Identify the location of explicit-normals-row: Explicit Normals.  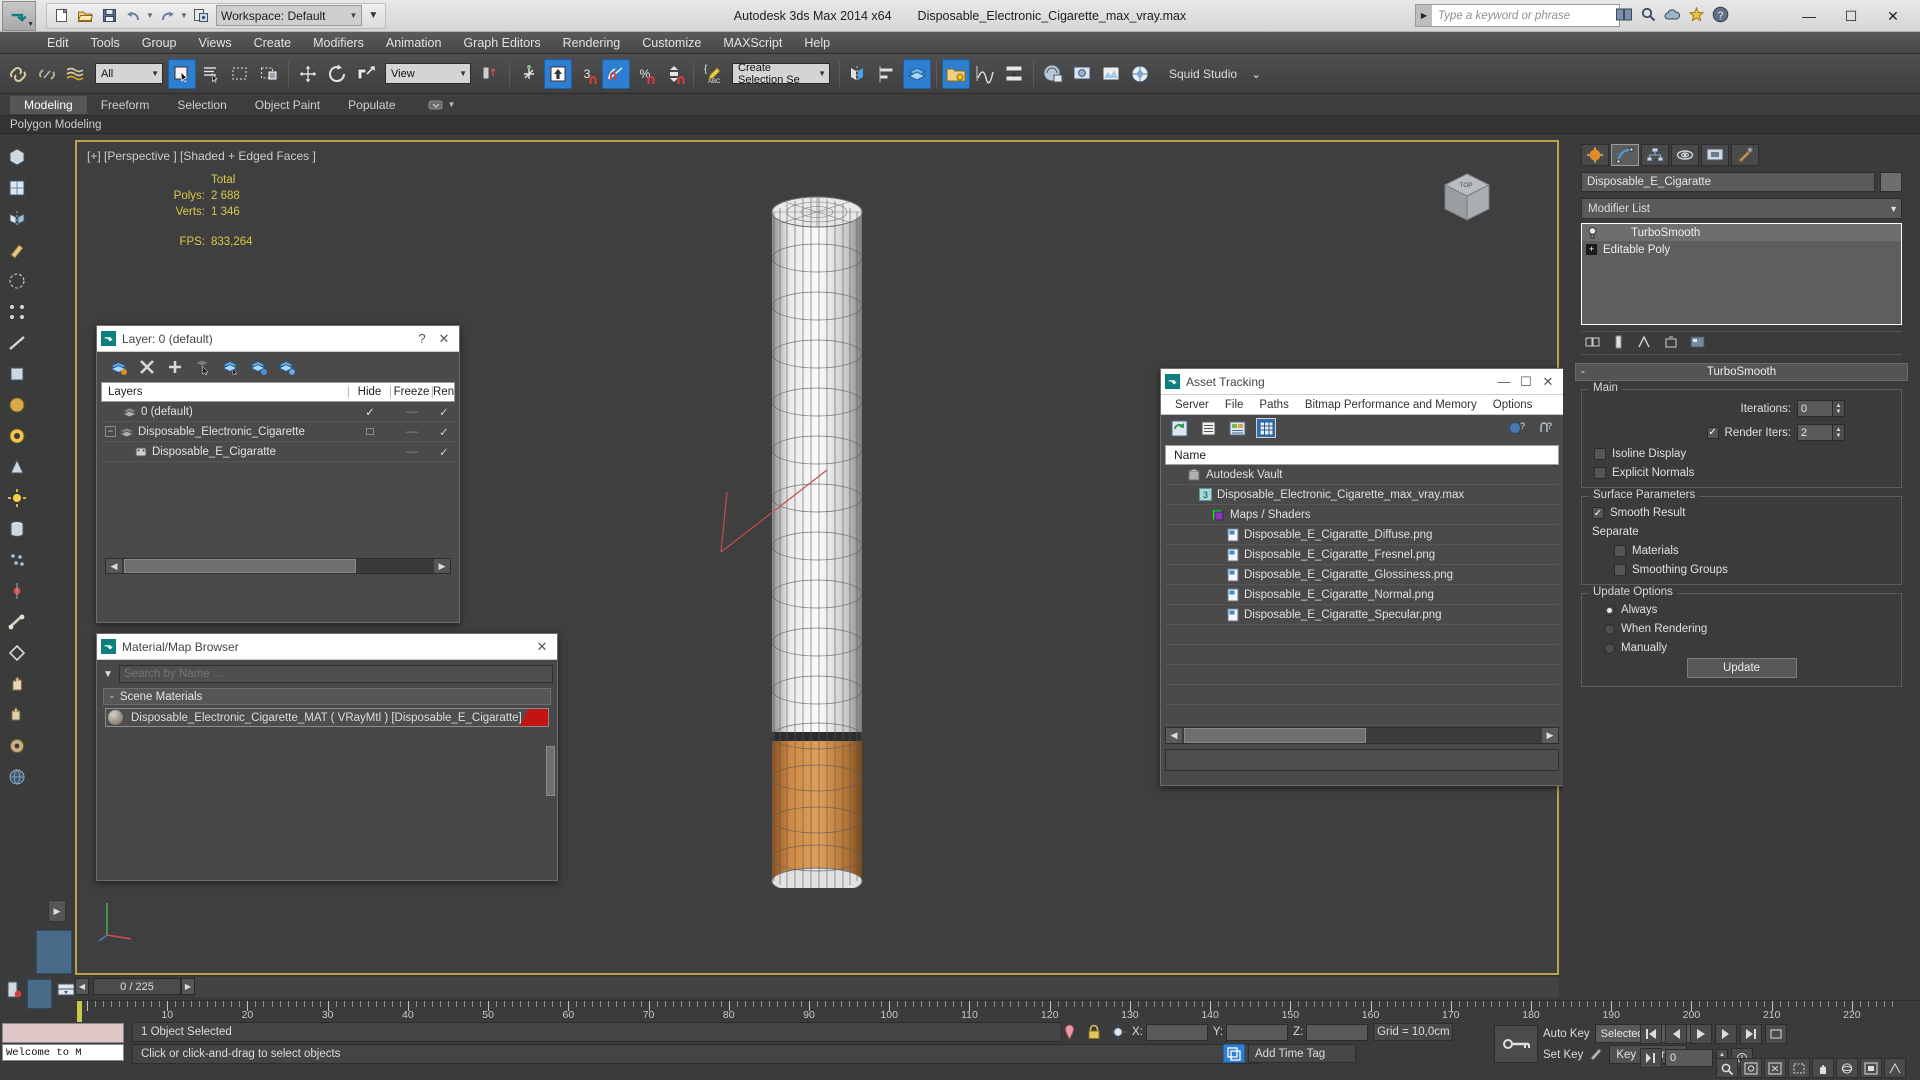
(1741, 473).